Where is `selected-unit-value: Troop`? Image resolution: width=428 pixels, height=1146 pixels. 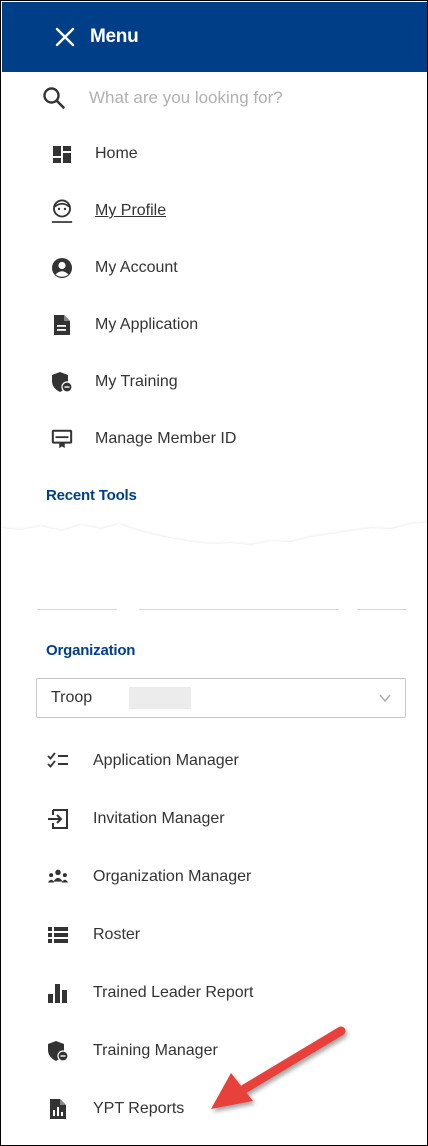
selected-unit-value: Troop is located at coordinates (72, 697).